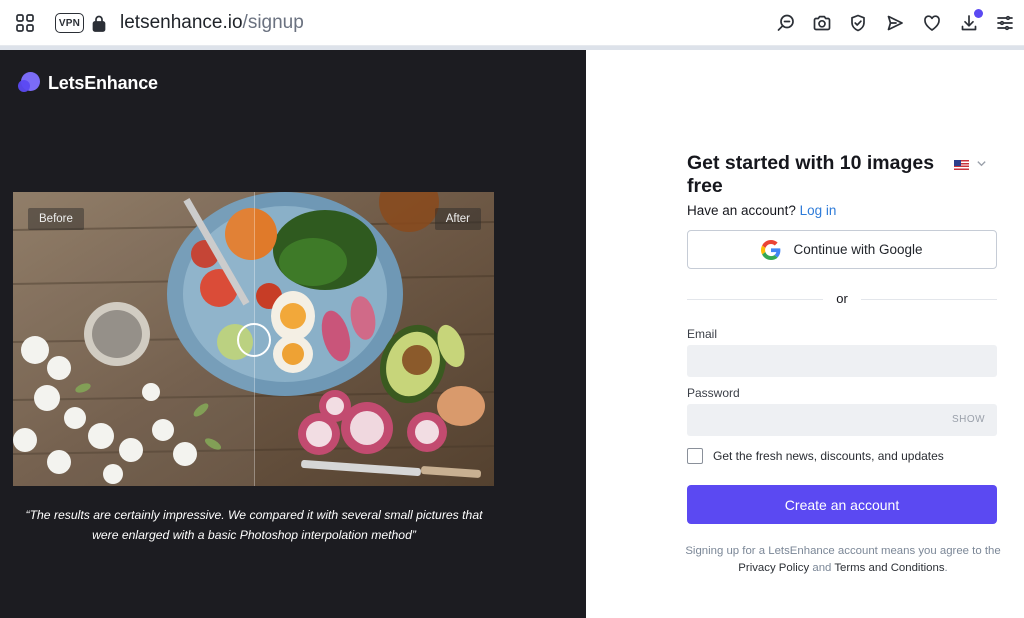 Image resolution: width=1024 pixels, height=618 pixels. I want to click on search-icon, so click(786, 23).